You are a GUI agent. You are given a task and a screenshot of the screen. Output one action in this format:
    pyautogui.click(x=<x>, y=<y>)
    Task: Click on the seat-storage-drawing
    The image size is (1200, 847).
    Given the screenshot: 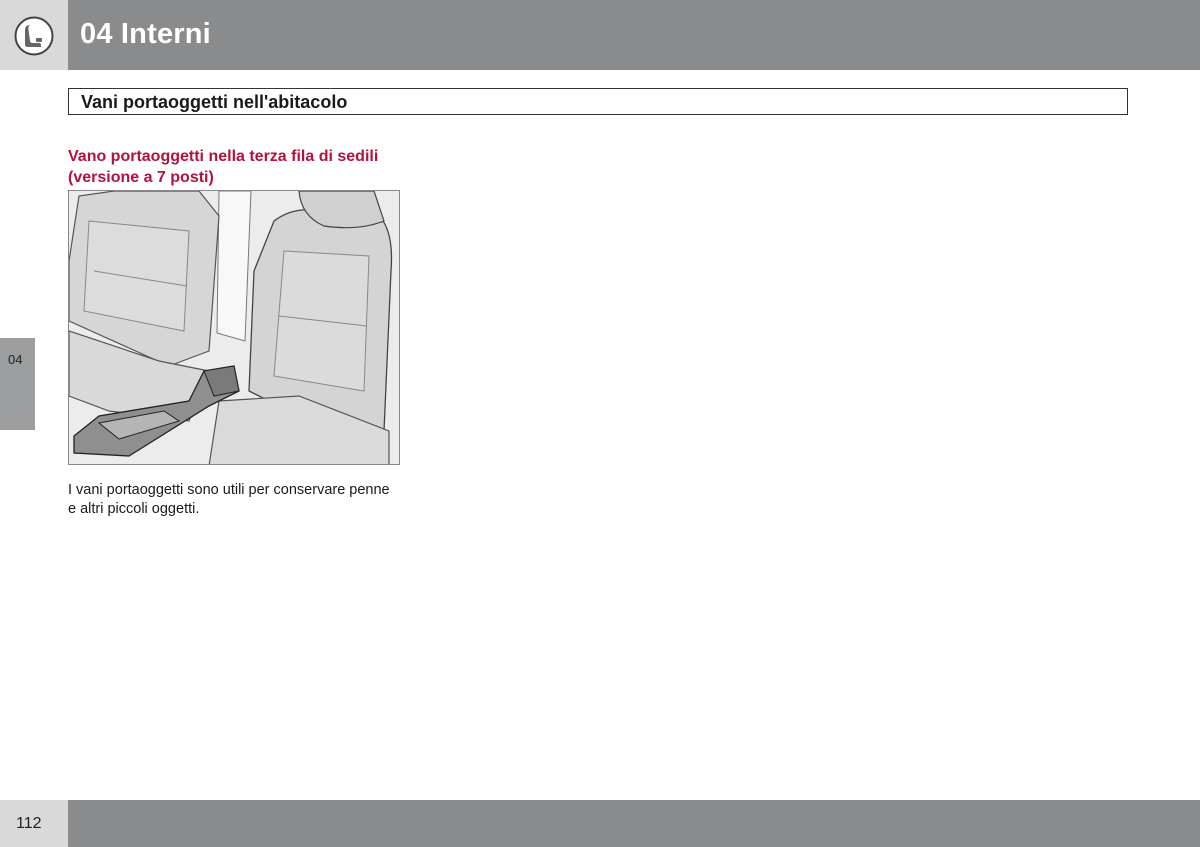 What is the action you would take?
    pyautogui.click(x=234, y=327)
    